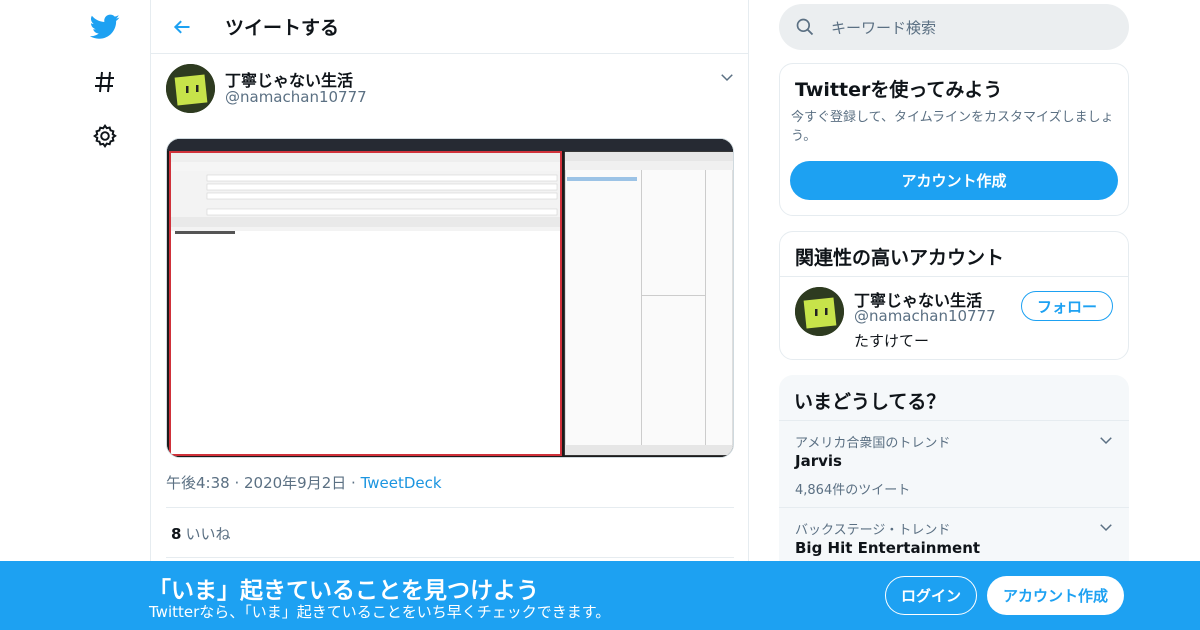 The height and width of the screenshot is (630, 1200). What do you see at coordinates (954, 254) in the screenshot?
I see `related-card-title: 関連性の高いアカウント` at bounding box center [954, 254].